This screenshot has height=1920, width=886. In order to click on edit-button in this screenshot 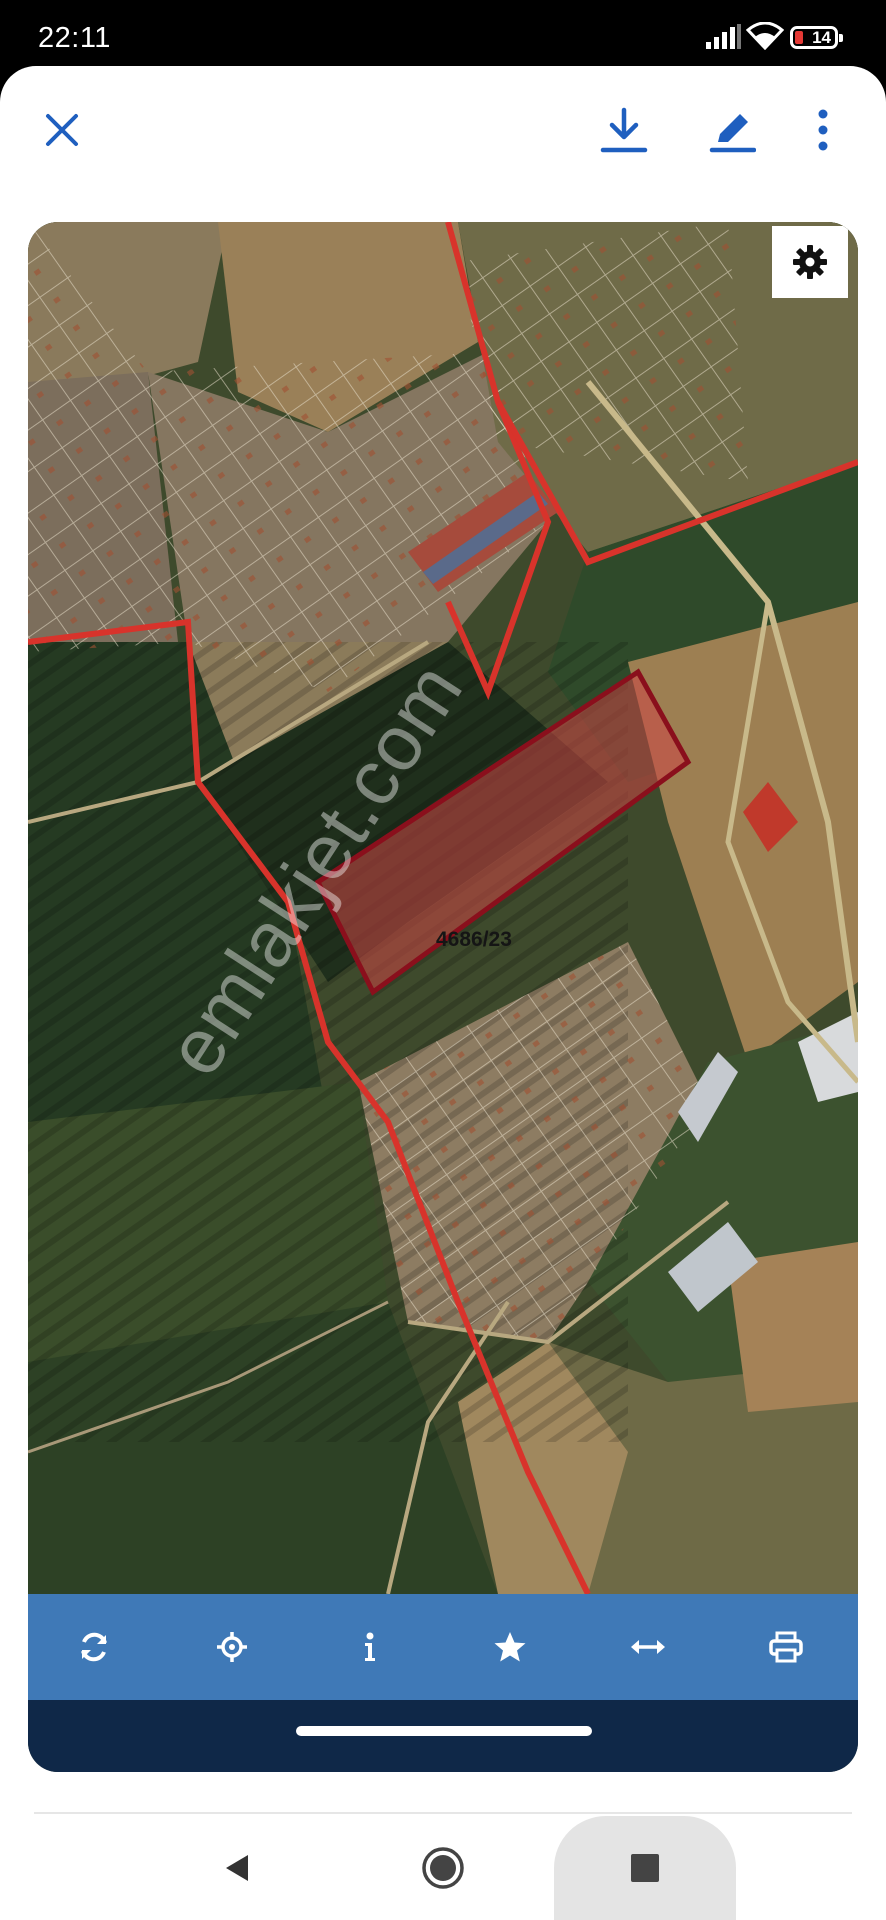, I will do `click(732, 130)`.